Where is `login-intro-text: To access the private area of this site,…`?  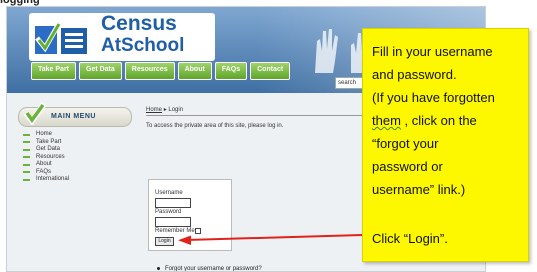 login-intro-text: To access the private area of this site,… is located at coordinates (215, 126).